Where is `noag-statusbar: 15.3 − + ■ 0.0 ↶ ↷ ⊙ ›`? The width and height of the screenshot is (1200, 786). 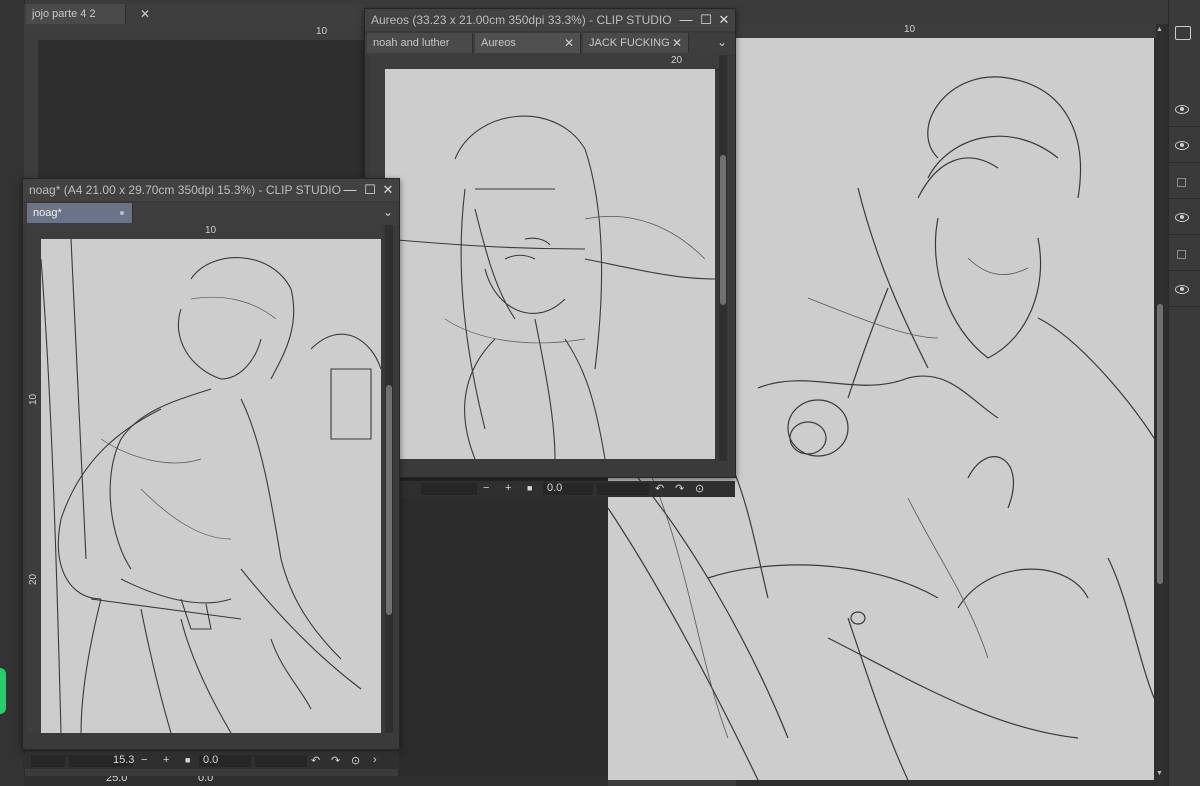
noag-statusbar: 15.3 − + ■ 0.0 ↶ ↷ ⊙ › is located at coordinates (211, 761).